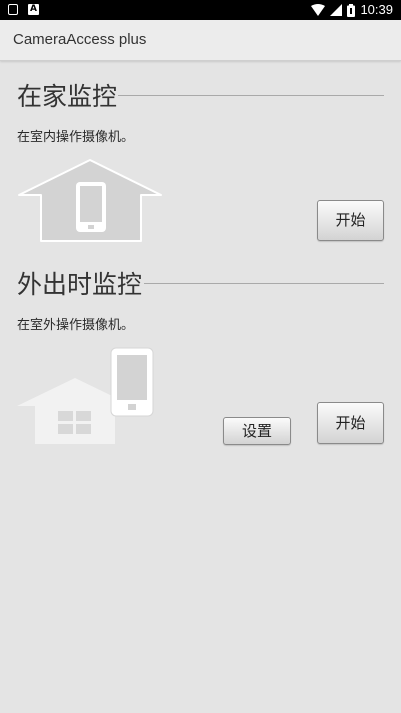 The image size is (401, 713). Describe the element at coordinates (350, 423) in the screenshot. I see `away-start-button: 开始` at that location.